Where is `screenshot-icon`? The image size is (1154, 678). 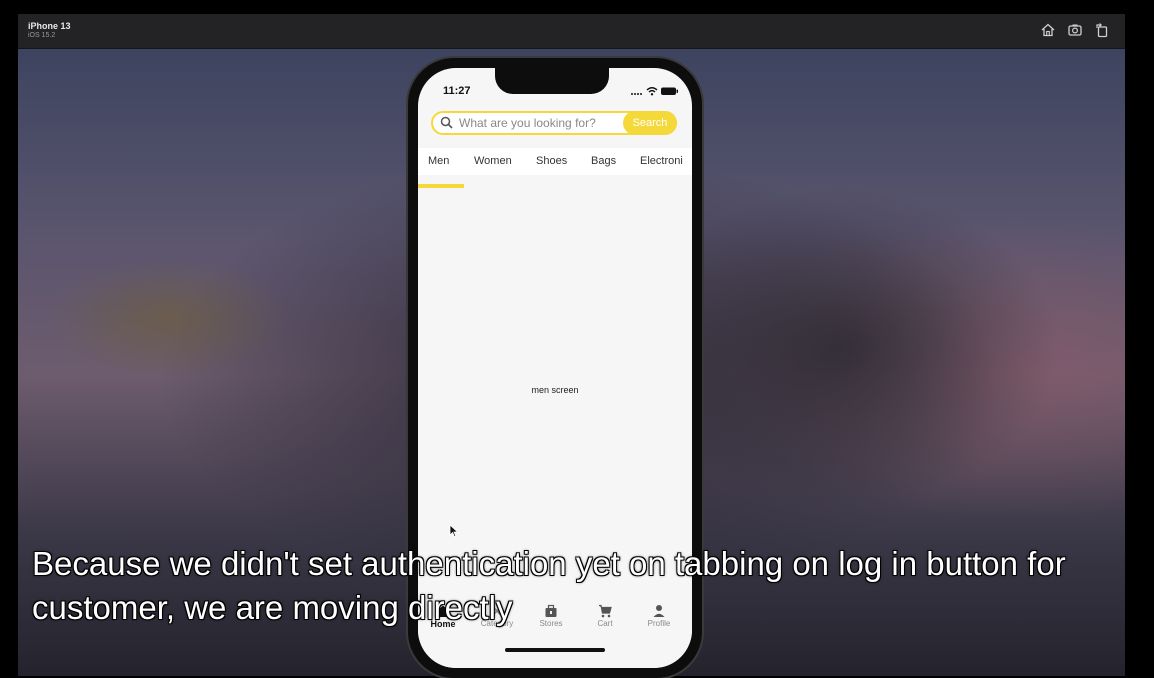
screenshot-icon is located at coordinates (1075, 30).